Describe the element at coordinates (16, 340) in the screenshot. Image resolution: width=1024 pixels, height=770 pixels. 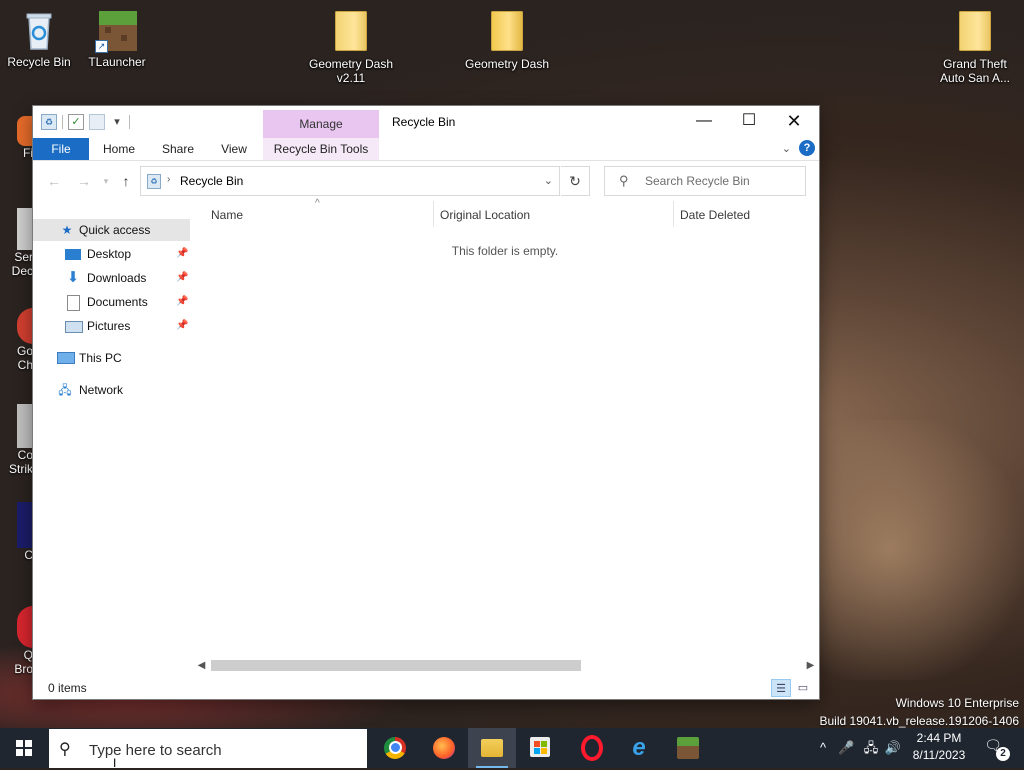
I see `desktop-icon-partial-chrome: Go Ch` at that location.